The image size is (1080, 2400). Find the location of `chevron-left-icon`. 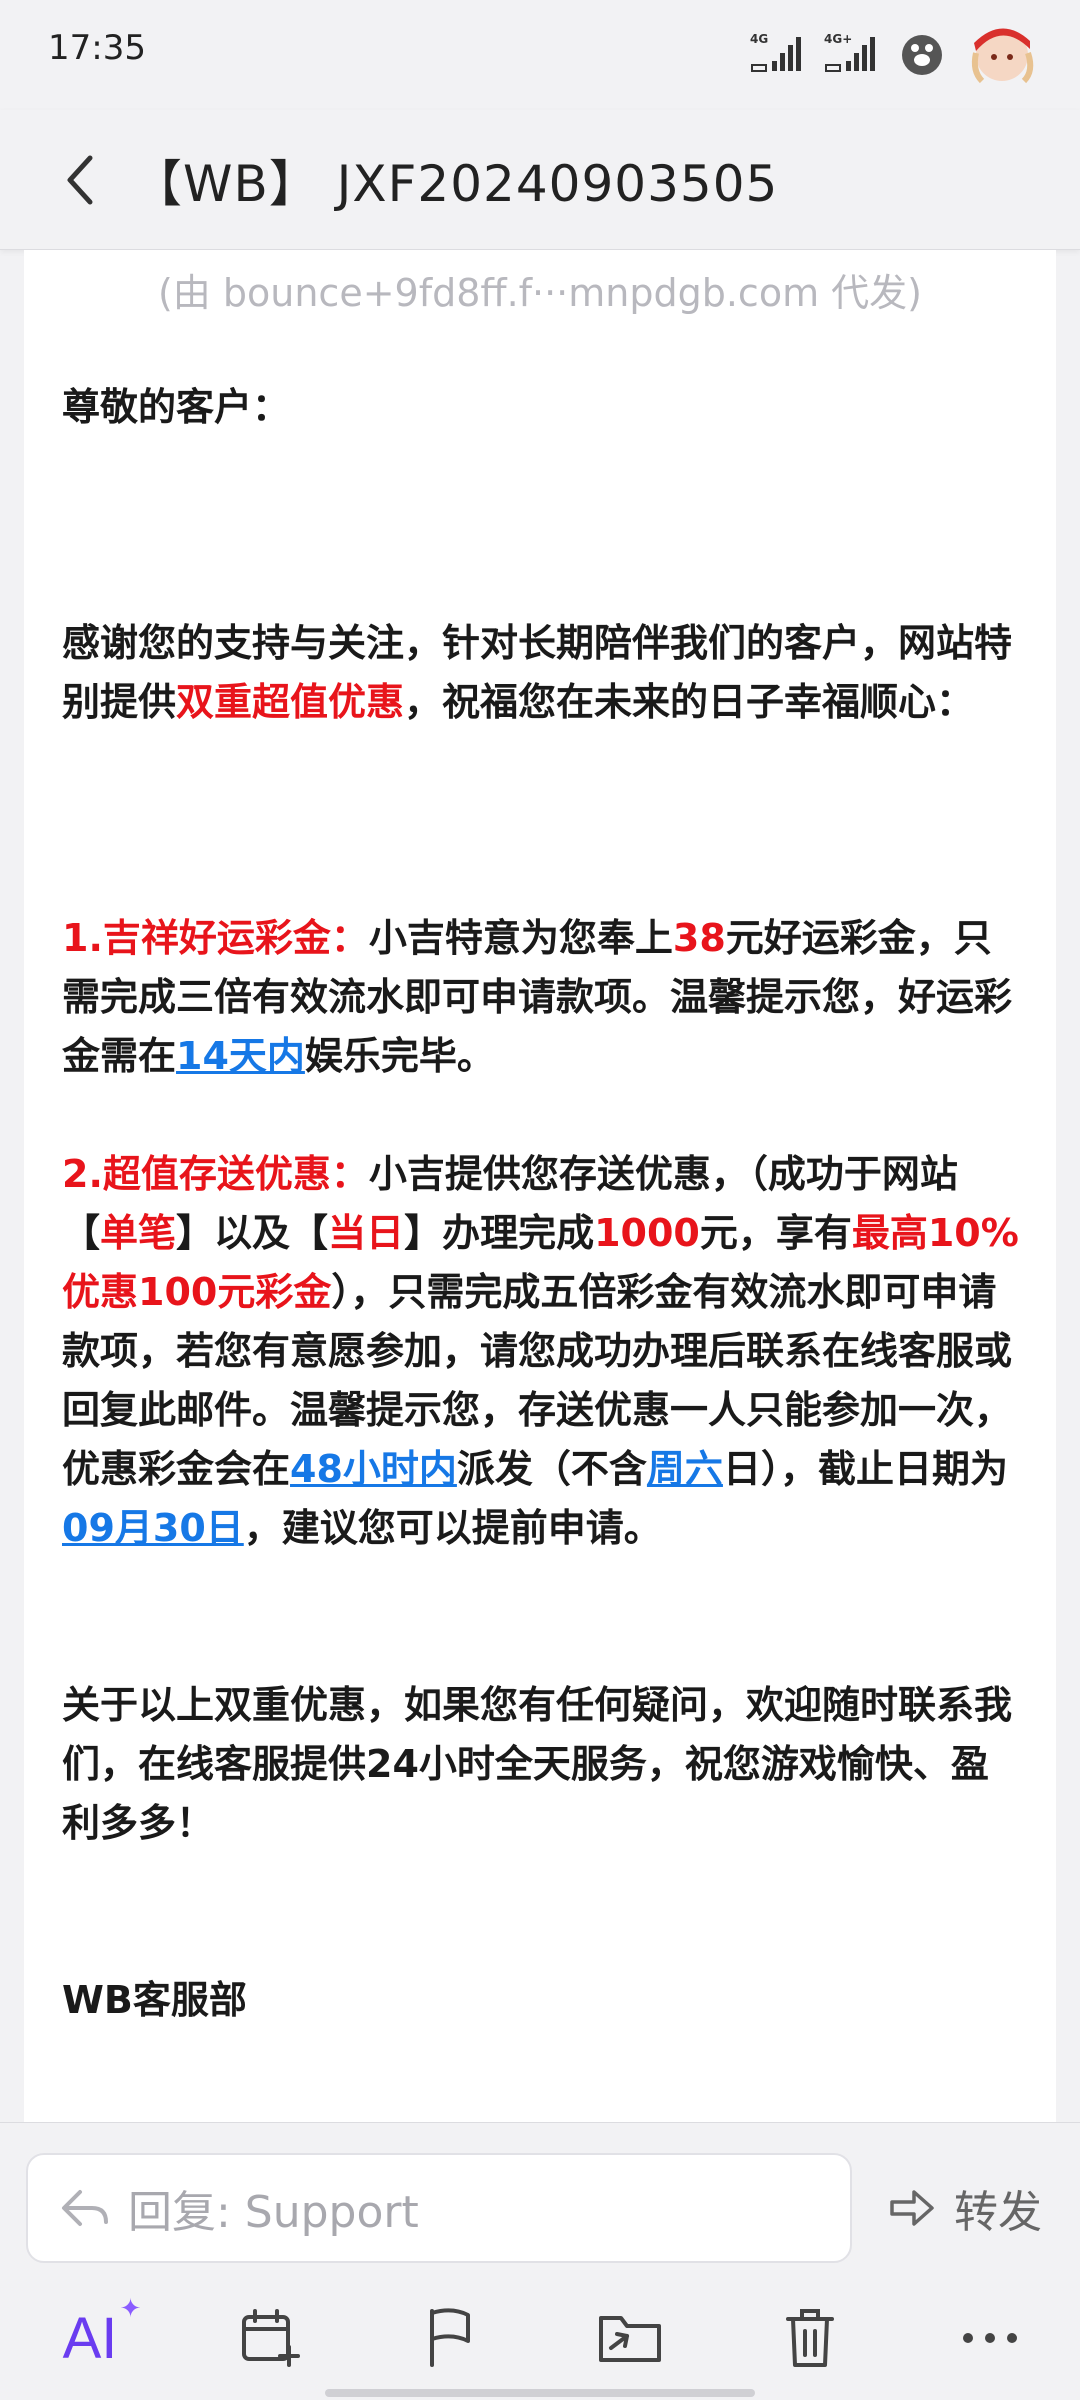

chevron-left-icon is located at coordinates (80, 180).